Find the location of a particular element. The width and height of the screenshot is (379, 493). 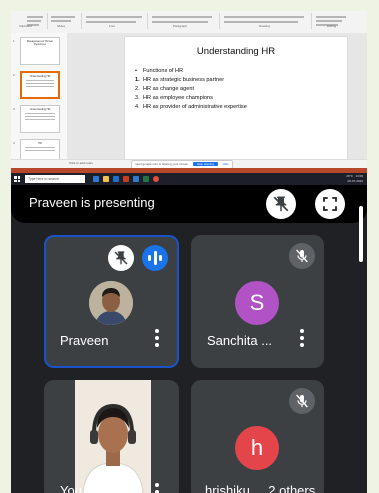

participant-tile-praveen: Praveen is located at coordinates (111, 301).